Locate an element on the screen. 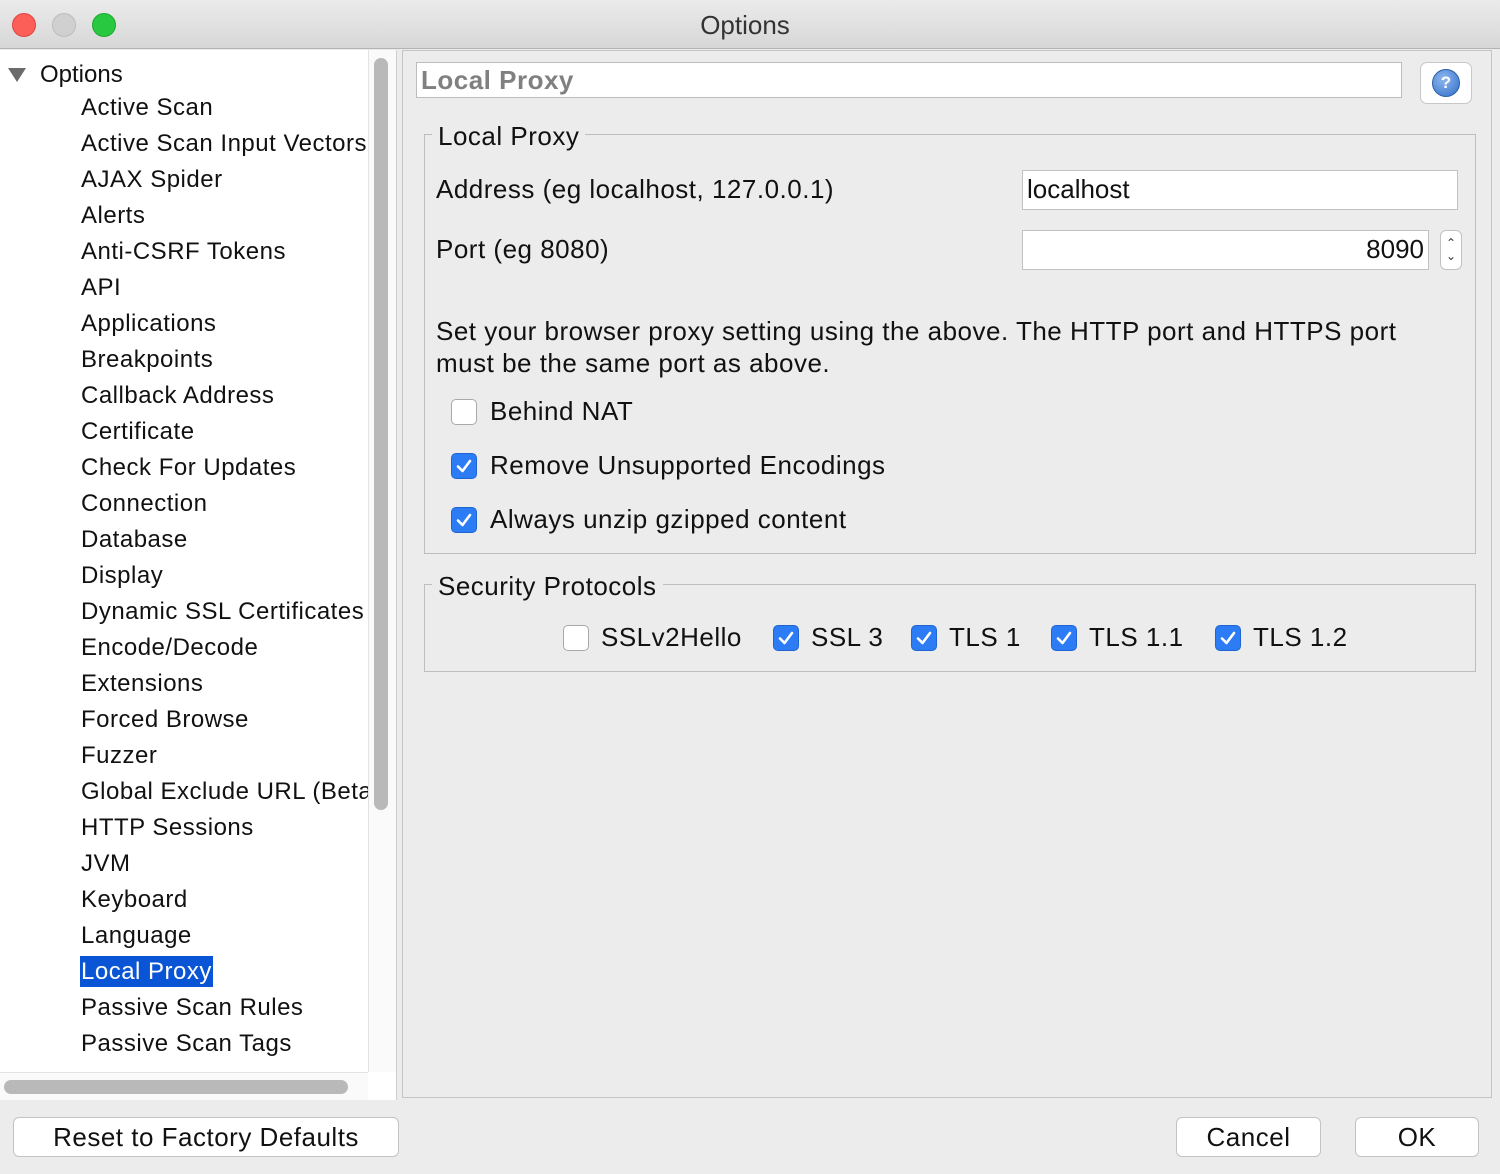 The image size is (1500, 1174). tree-item-passive-scan-rules: Passive Scan Rules is located at coordinates (224, 1008).